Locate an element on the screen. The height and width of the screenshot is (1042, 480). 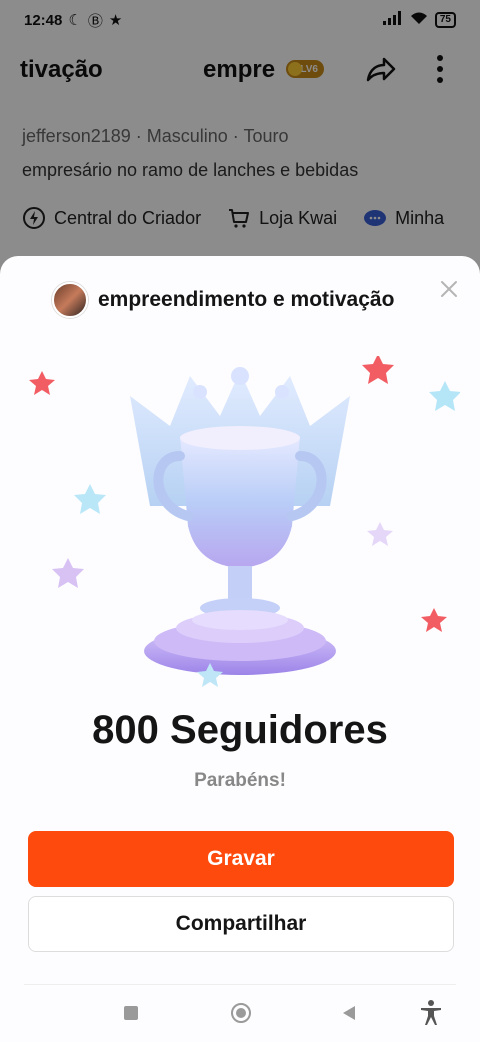
nav-divider is located at coordinates (240, 984).